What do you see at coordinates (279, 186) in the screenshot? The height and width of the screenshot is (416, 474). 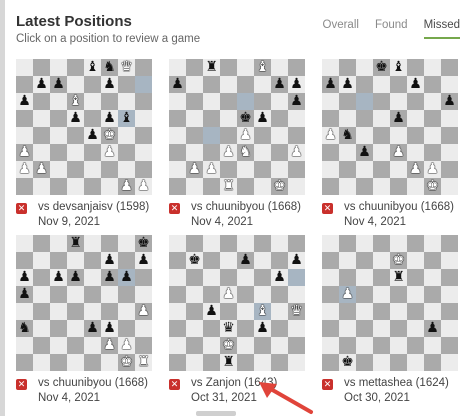 I see `white-king-icon: ♚` at bounding box center [279, 186].